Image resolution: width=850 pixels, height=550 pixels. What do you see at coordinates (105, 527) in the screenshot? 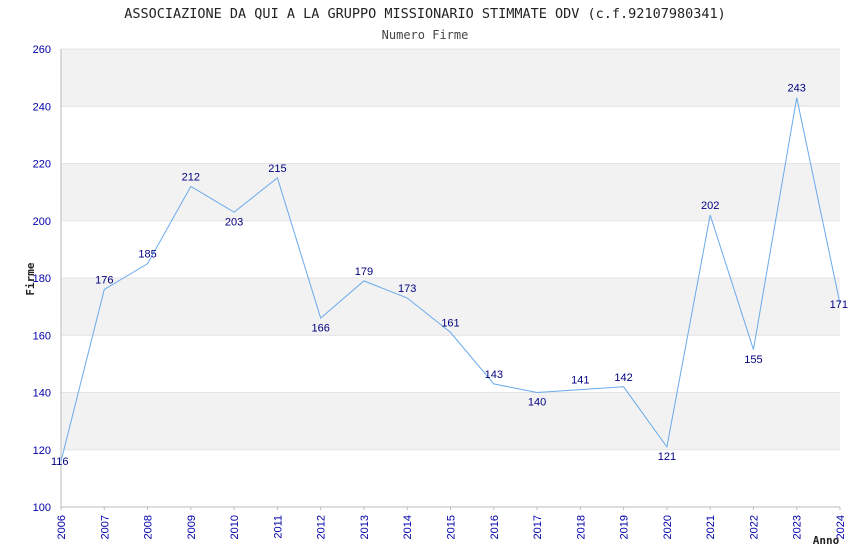
I see `x-tick-label: 2007` at bounding box center [105, 527].